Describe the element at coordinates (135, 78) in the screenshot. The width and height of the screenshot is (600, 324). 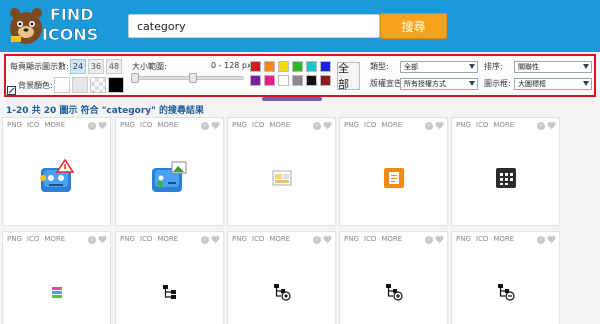
I see `slider-min-handle` at that location.